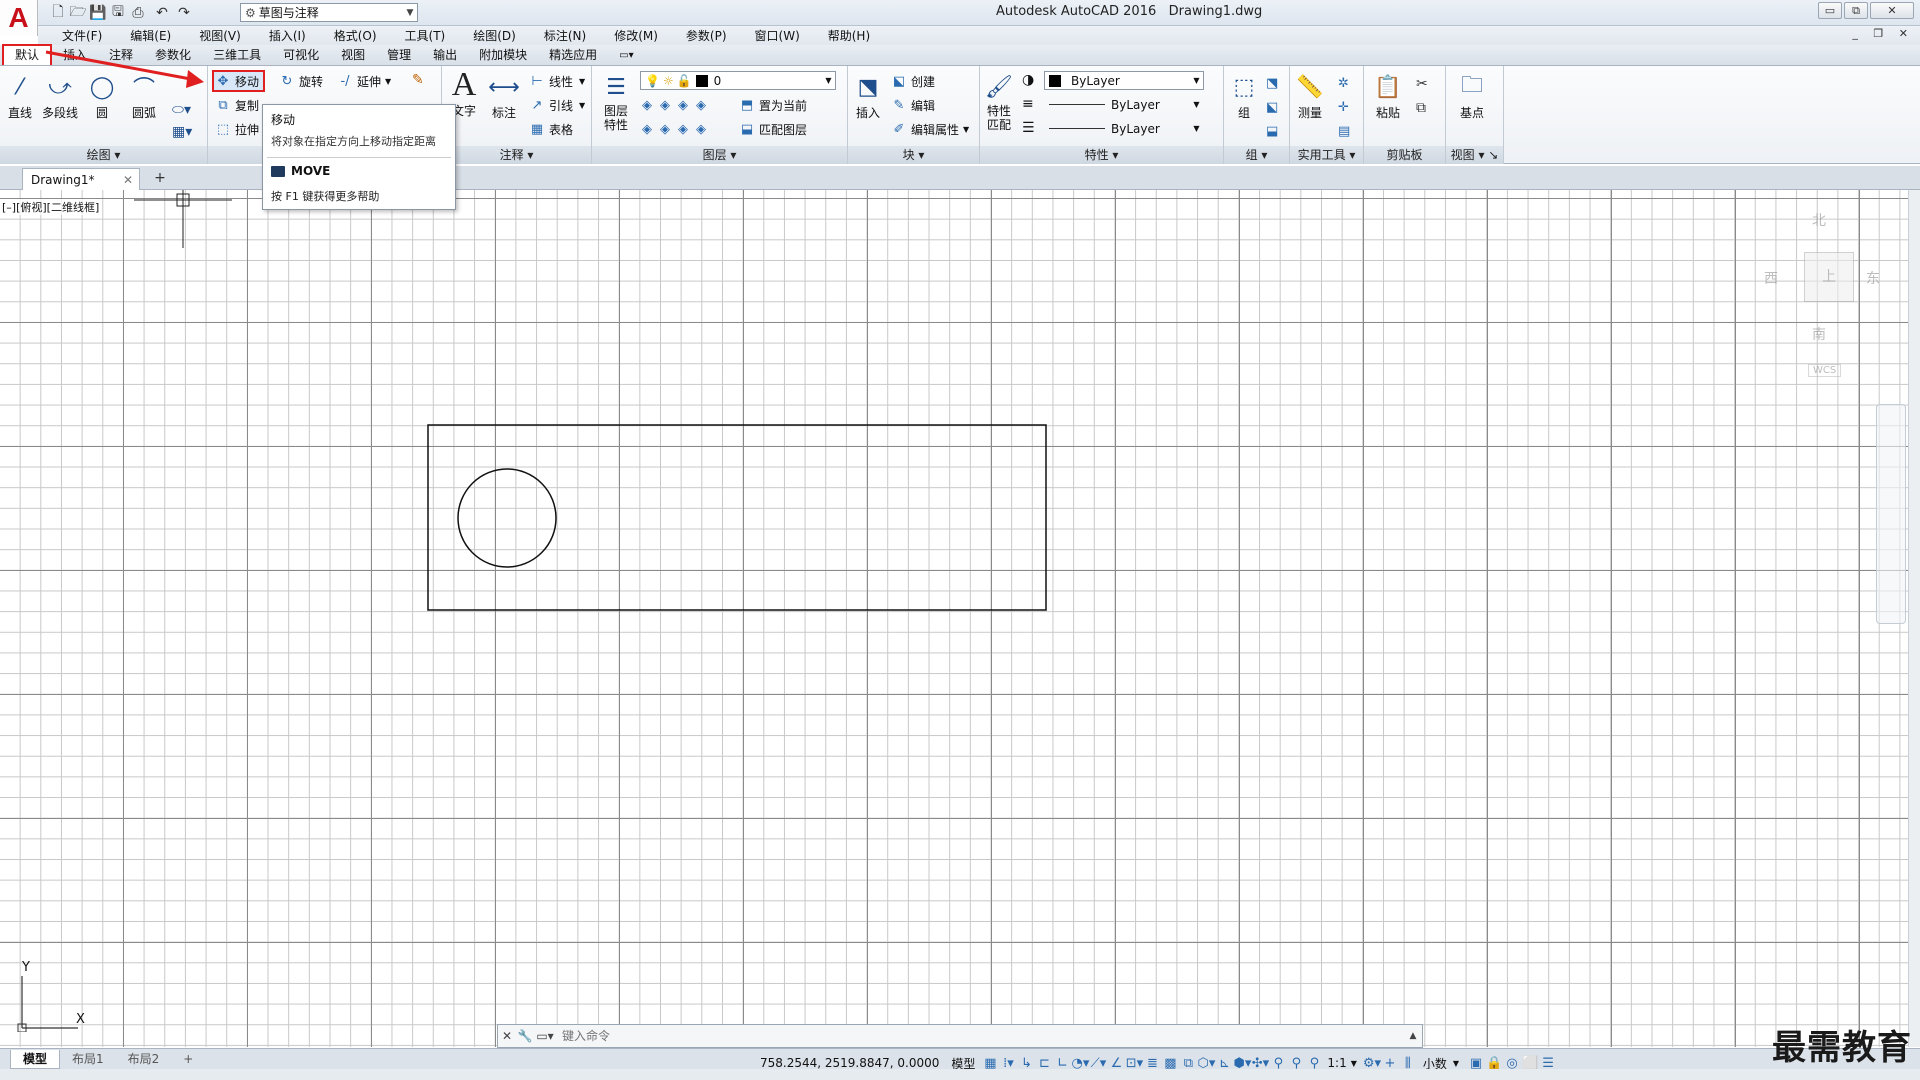 The width and height of the screenshot is (1920, 1080). I want to click on base-point-tool: 🗀 基点, so click(1472, 95).